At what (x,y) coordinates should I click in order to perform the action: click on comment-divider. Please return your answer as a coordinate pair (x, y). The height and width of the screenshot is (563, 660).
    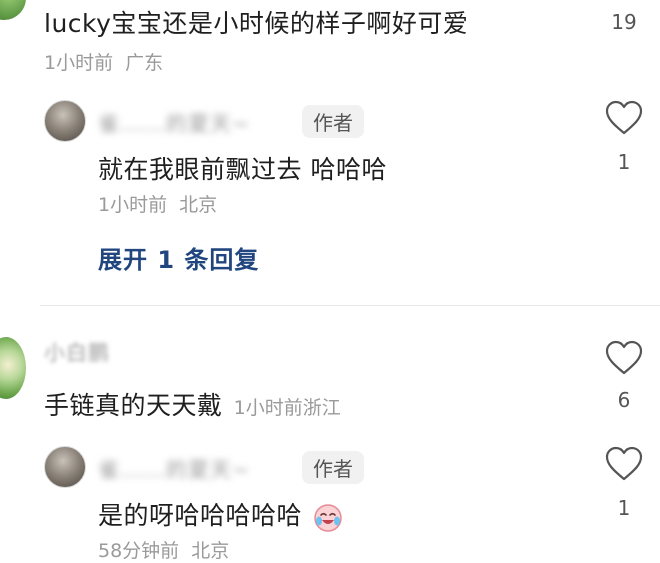
    Looking at the image, I should click on (350, 305).